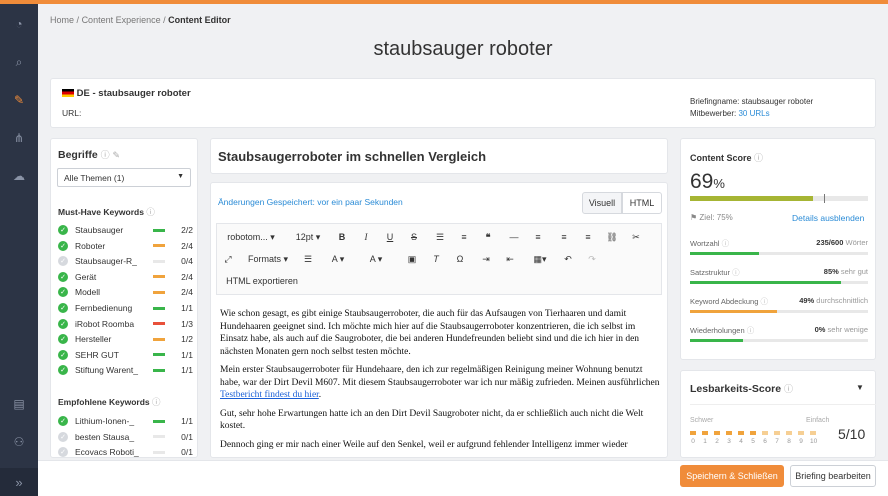  Describe the element at coordinates (117, 155) in the screenshot. I see `edit-icon: ✎` at that location.